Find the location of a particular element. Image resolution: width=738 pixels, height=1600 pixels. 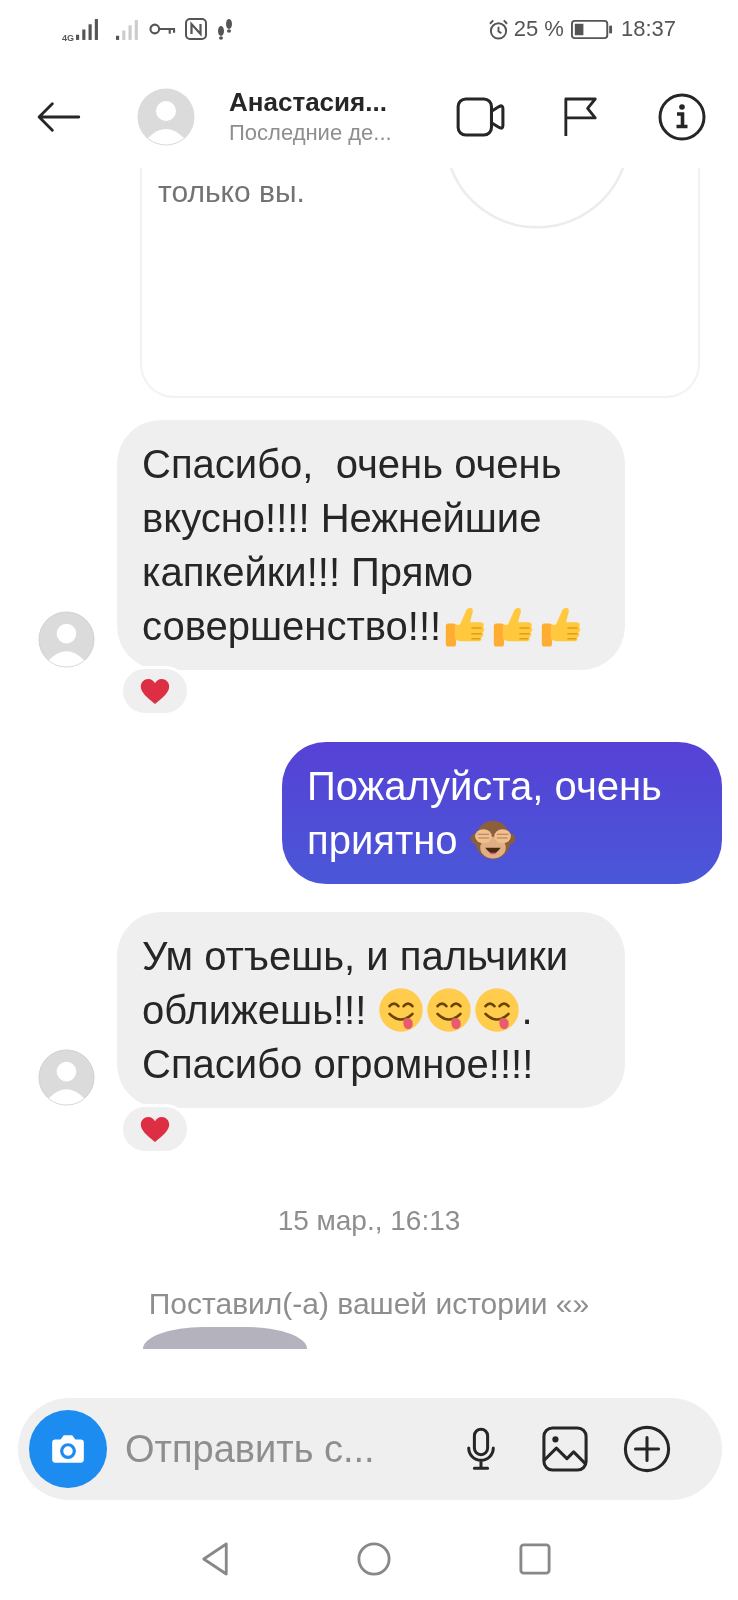

footprints-icon is located at coordinates (225, 29).